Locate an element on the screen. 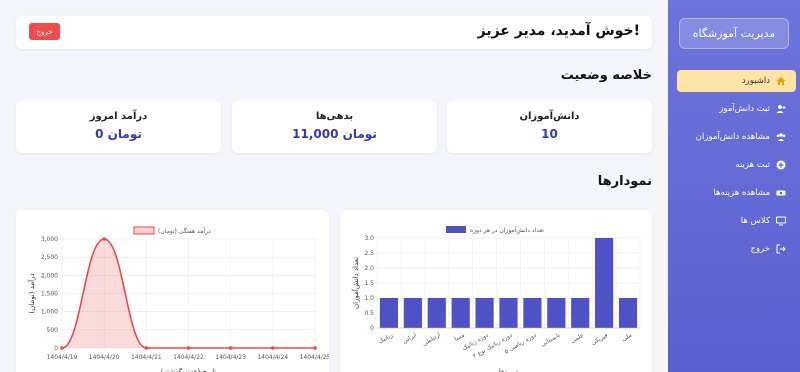 The width and height of the screenshot is (800, 372). money-icon is located at coordinates (781, 193).